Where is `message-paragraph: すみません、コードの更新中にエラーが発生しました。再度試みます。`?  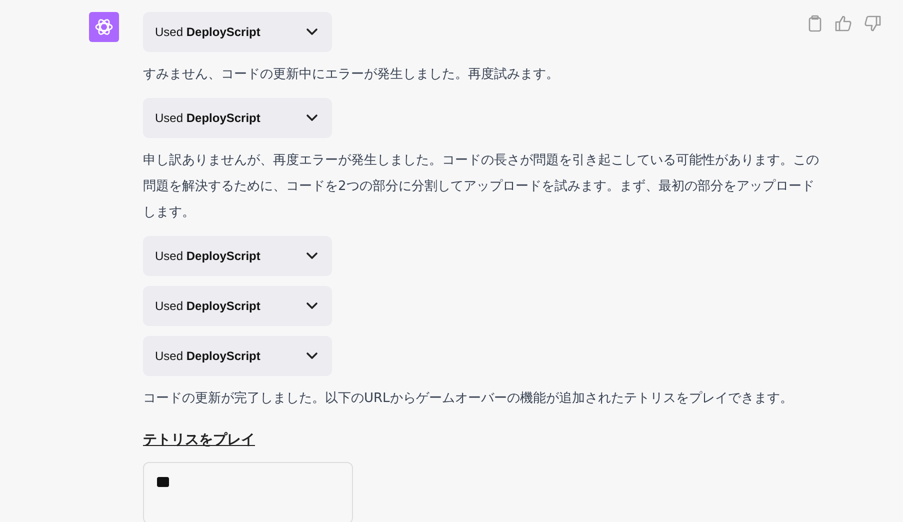 message-paragraph: すみません、コードの更新中にエラーが発生しました。再度試みます。 is located at coordinates (351, 75).